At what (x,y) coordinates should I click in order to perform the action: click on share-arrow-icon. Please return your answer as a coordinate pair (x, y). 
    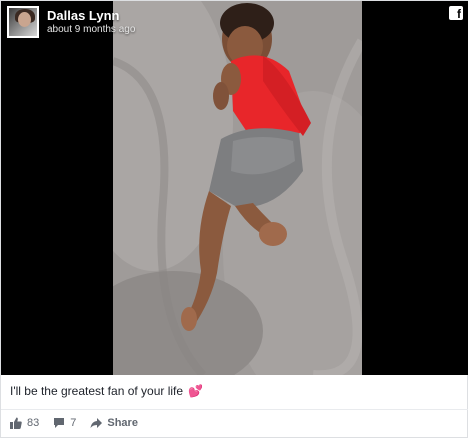
    Looking at the image, I should click on (96, 423).